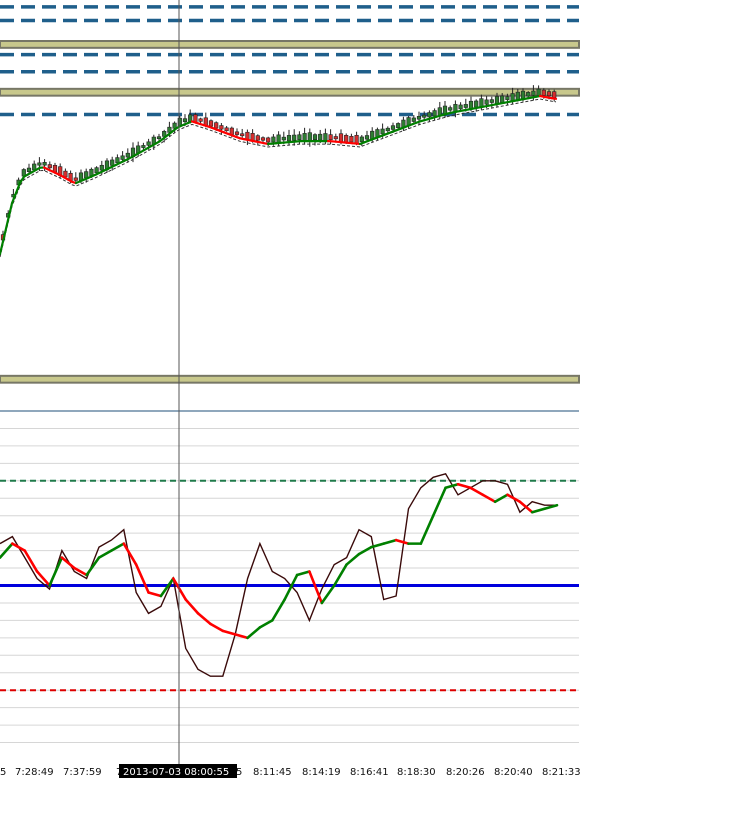 This screenshot has width=731, height=838. I want to click on x-tick-label: 7:28:49, so click(34, 772).